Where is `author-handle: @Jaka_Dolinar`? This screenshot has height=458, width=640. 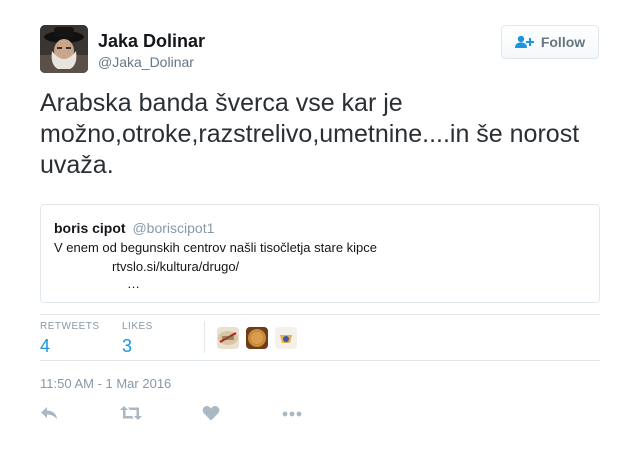
author-handle: @Jaka_Dolinar is located at coordinates (146, 62).